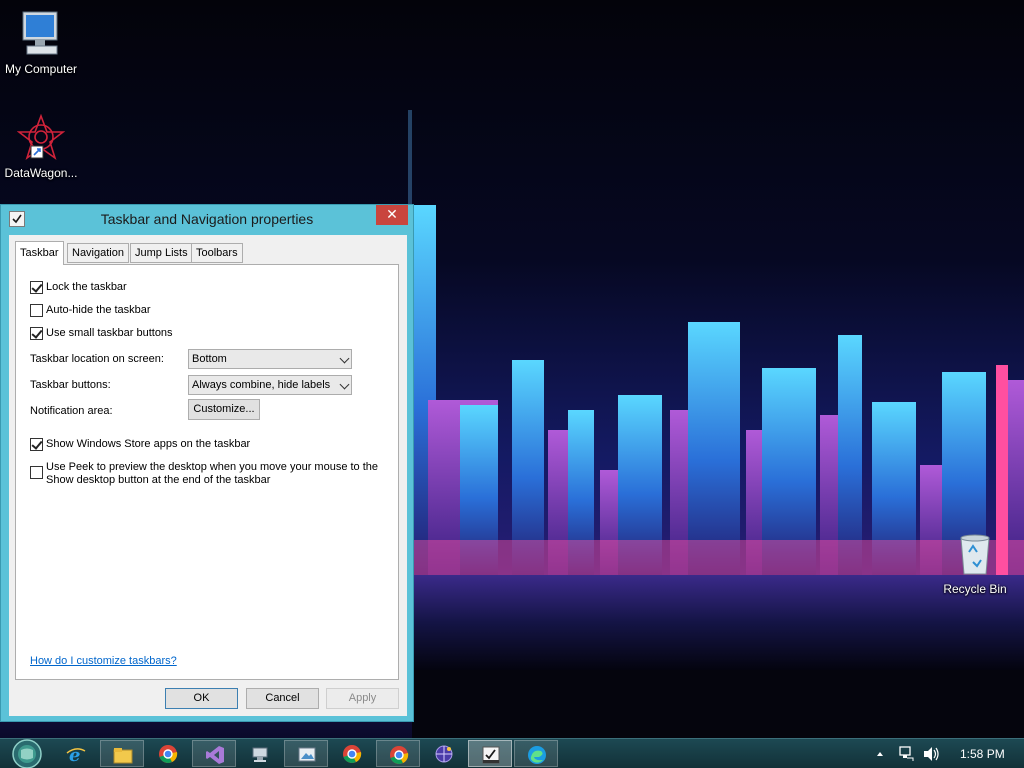 The image size is (1024, 768). I want to click on taskbar-buttons-dropdown: Always combine, hide labels, so click(270, 385).